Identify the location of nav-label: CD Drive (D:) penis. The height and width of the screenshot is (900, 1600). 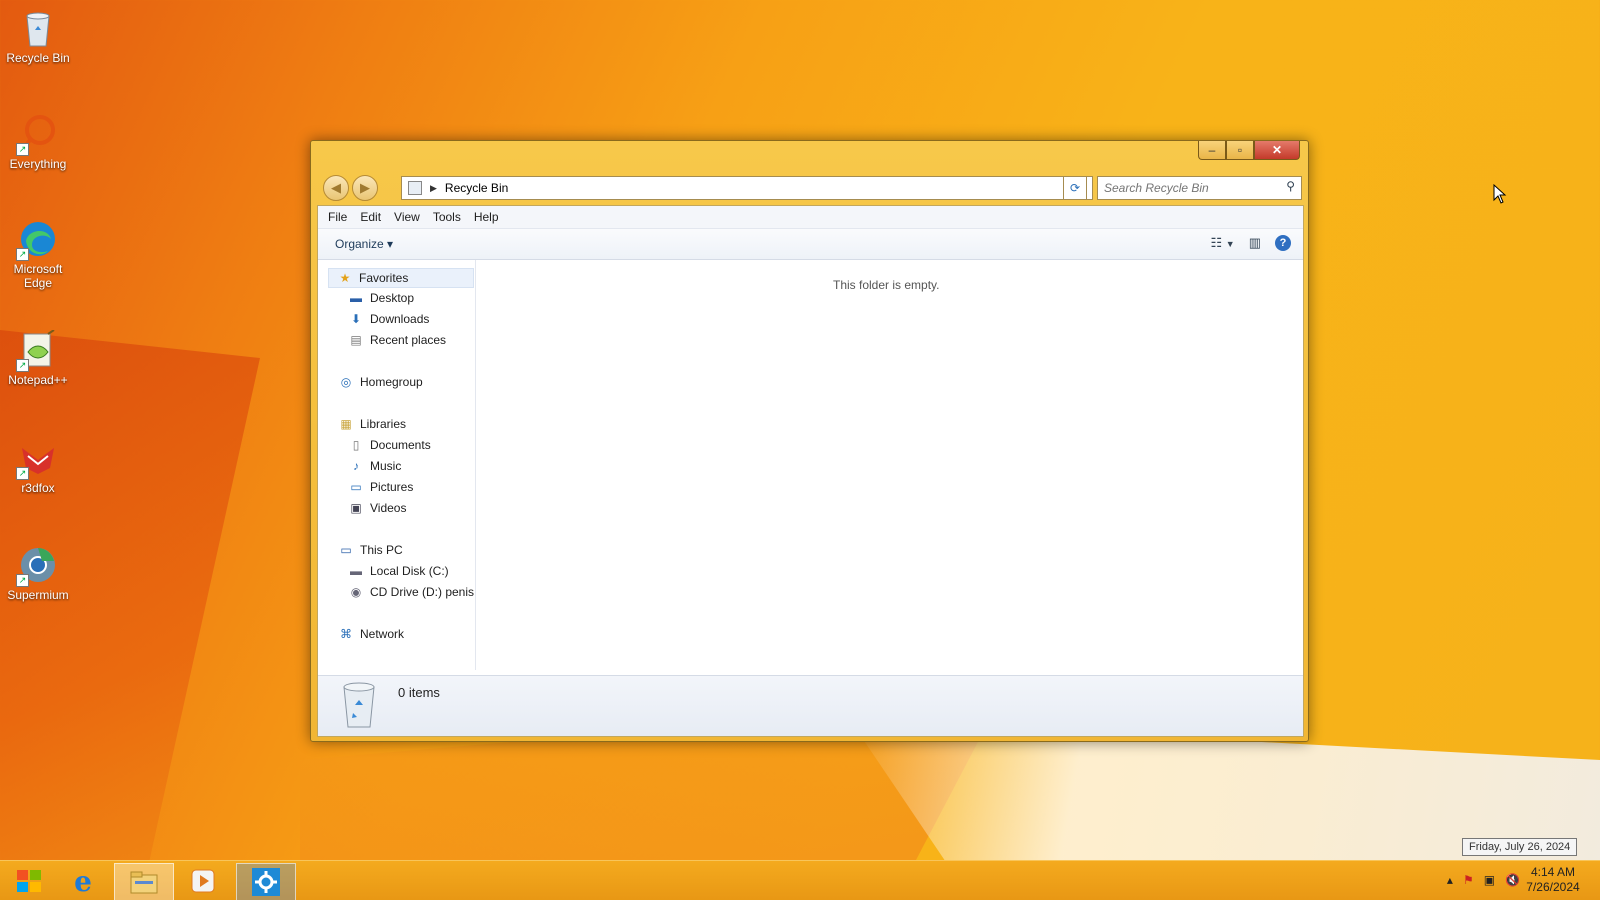
(422, 592).